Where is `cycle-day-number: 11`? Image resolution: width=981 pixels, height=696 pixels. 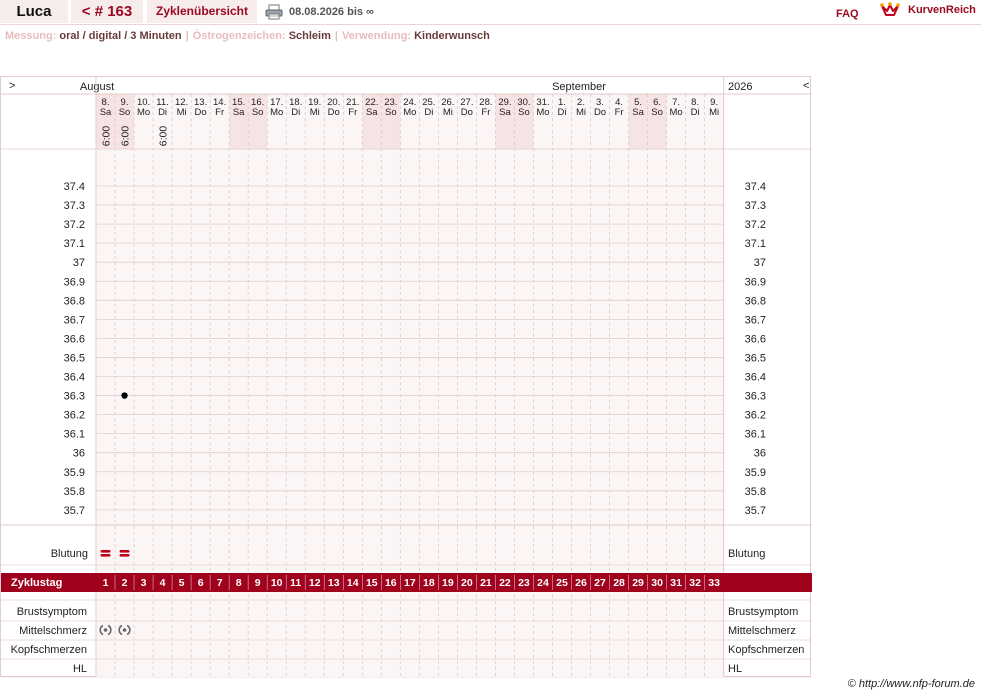 cycle-day-number: 11 is located at coordinates (295, 583).